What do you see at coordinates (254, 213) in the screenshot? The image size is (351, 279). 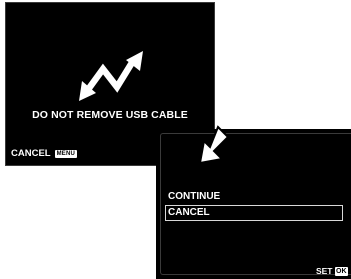 I see `menu-item-cancel: CANCEL` at bounding box center [254, 213].